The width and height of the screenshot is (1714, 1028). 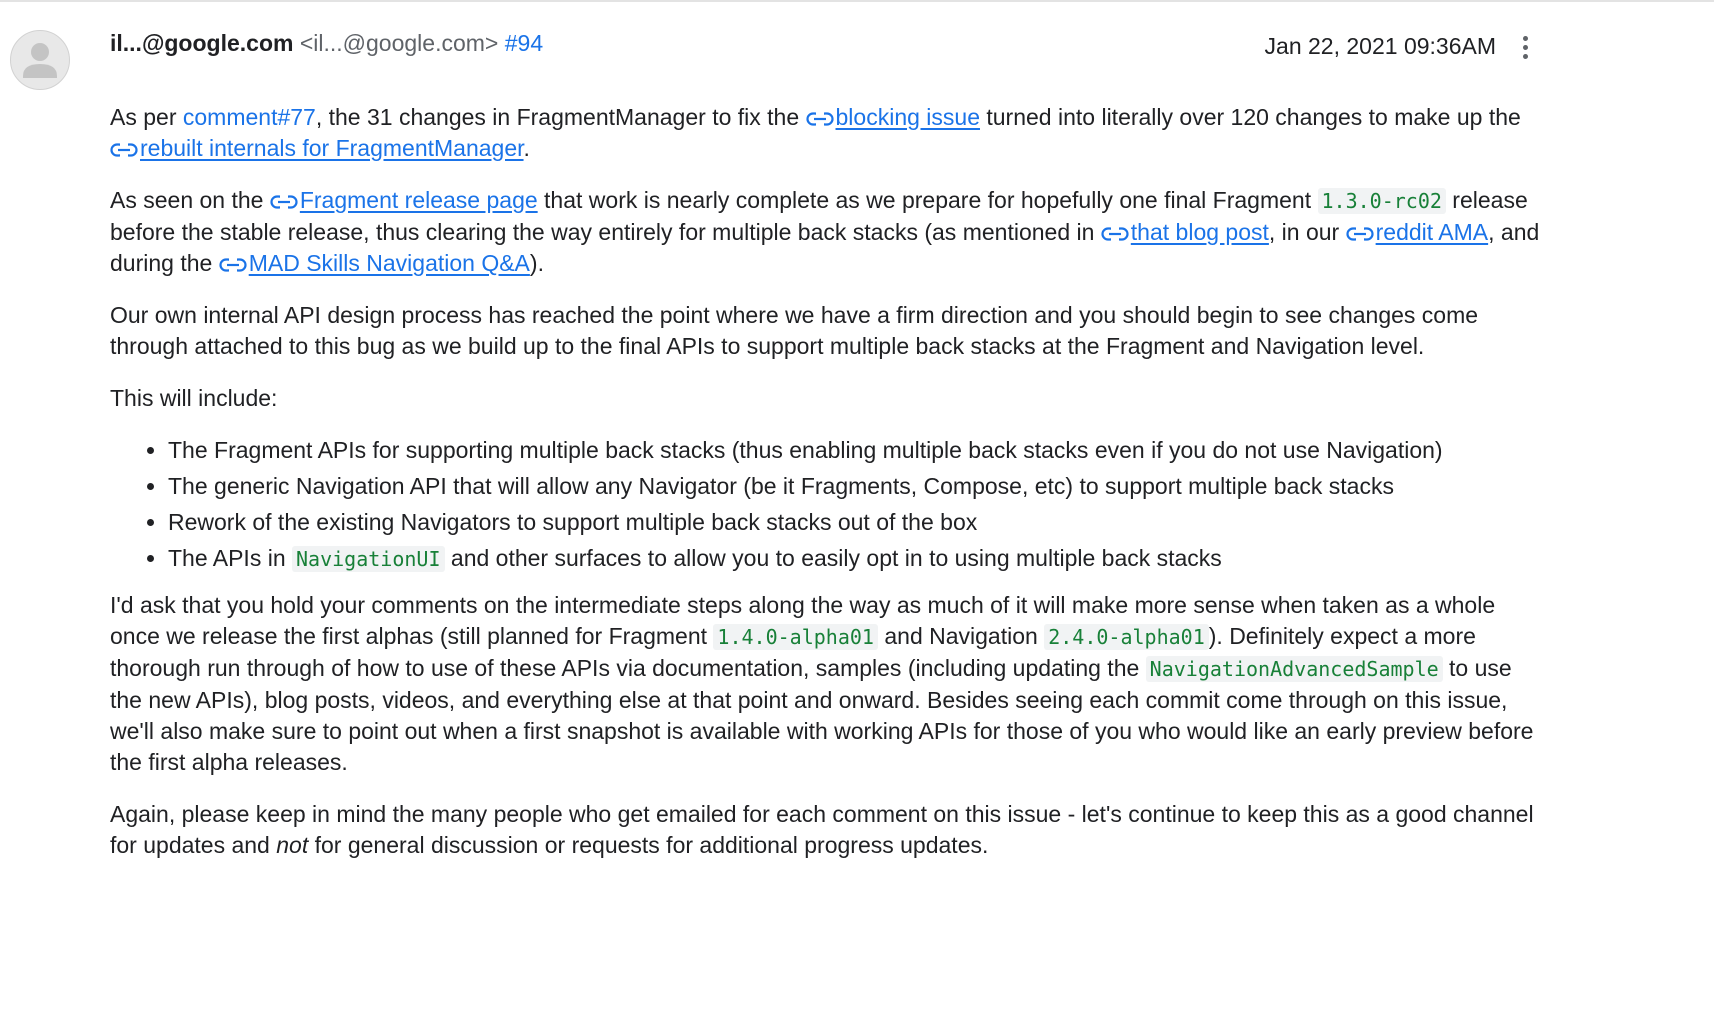 What do you see at coordinates (1307, 232) in the screenshot?
I see `text: , in our` at bounding box center [1307, 232].